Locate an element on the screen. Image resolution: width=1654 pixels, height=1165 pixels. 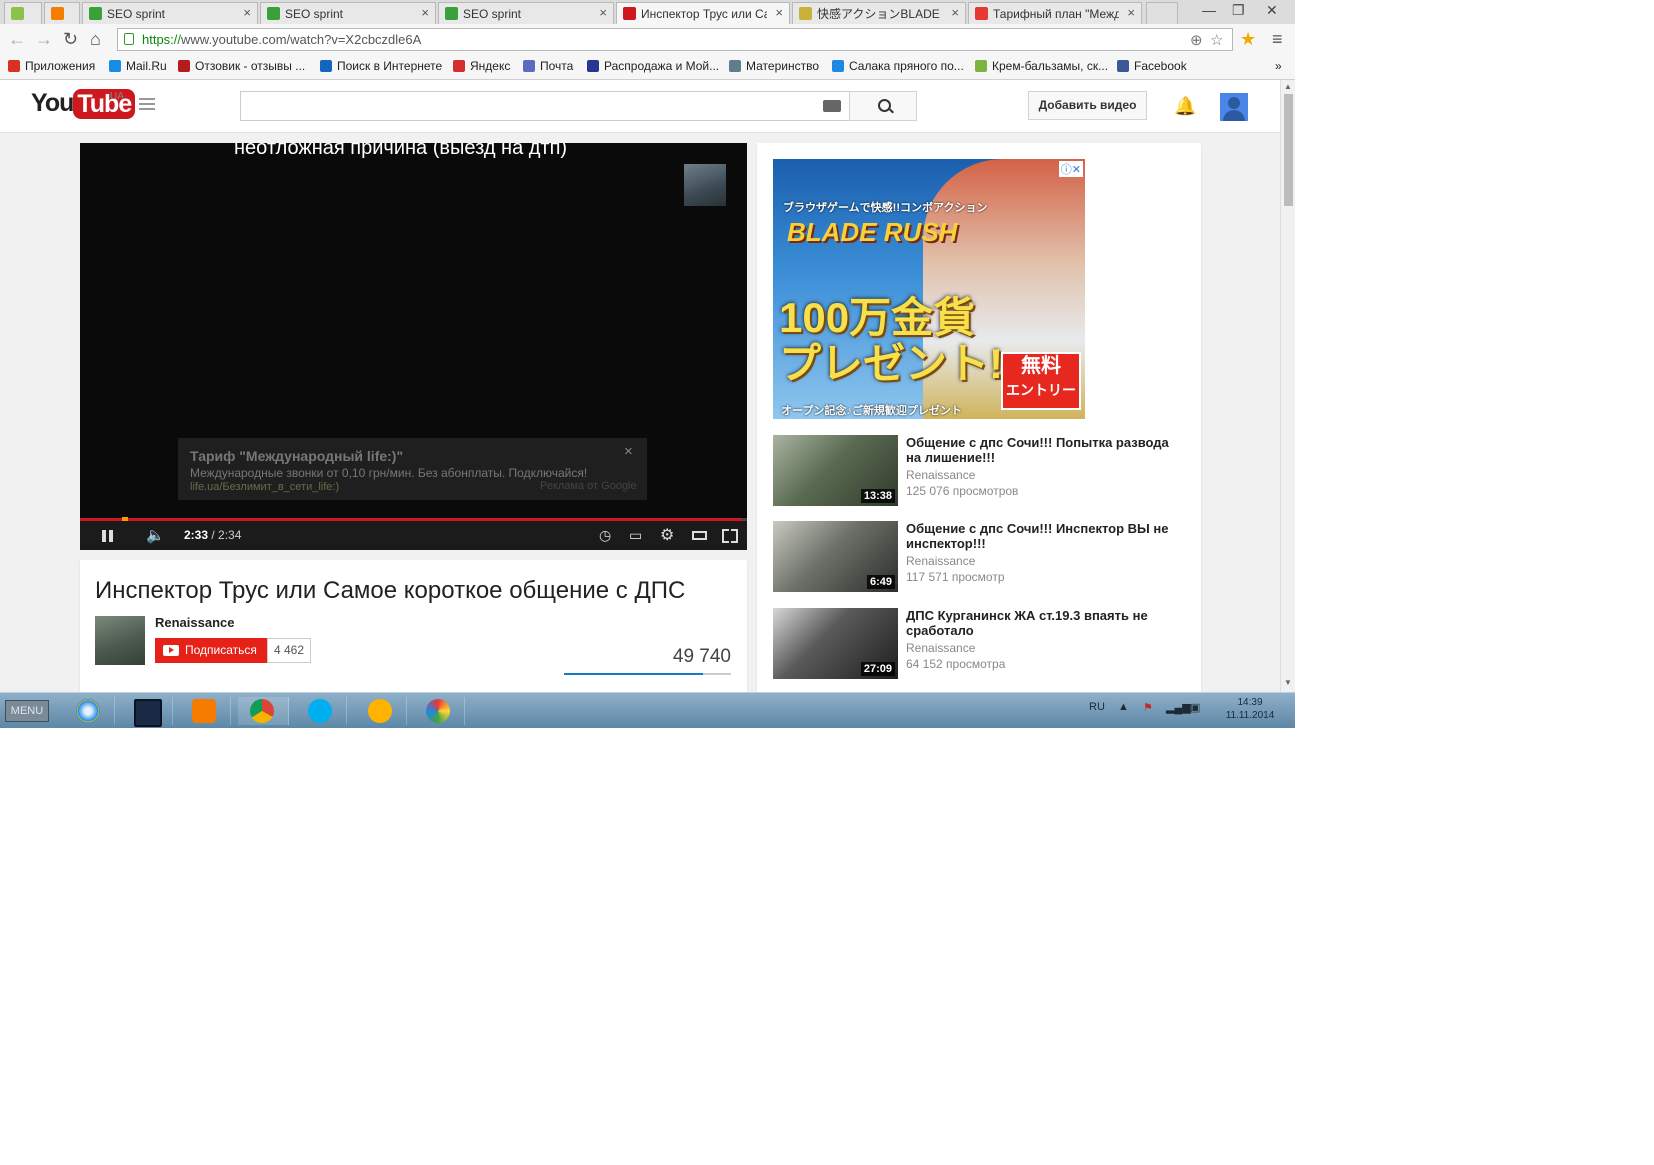
bell-icon: 🔔 is located at coordinates (1185, 106).